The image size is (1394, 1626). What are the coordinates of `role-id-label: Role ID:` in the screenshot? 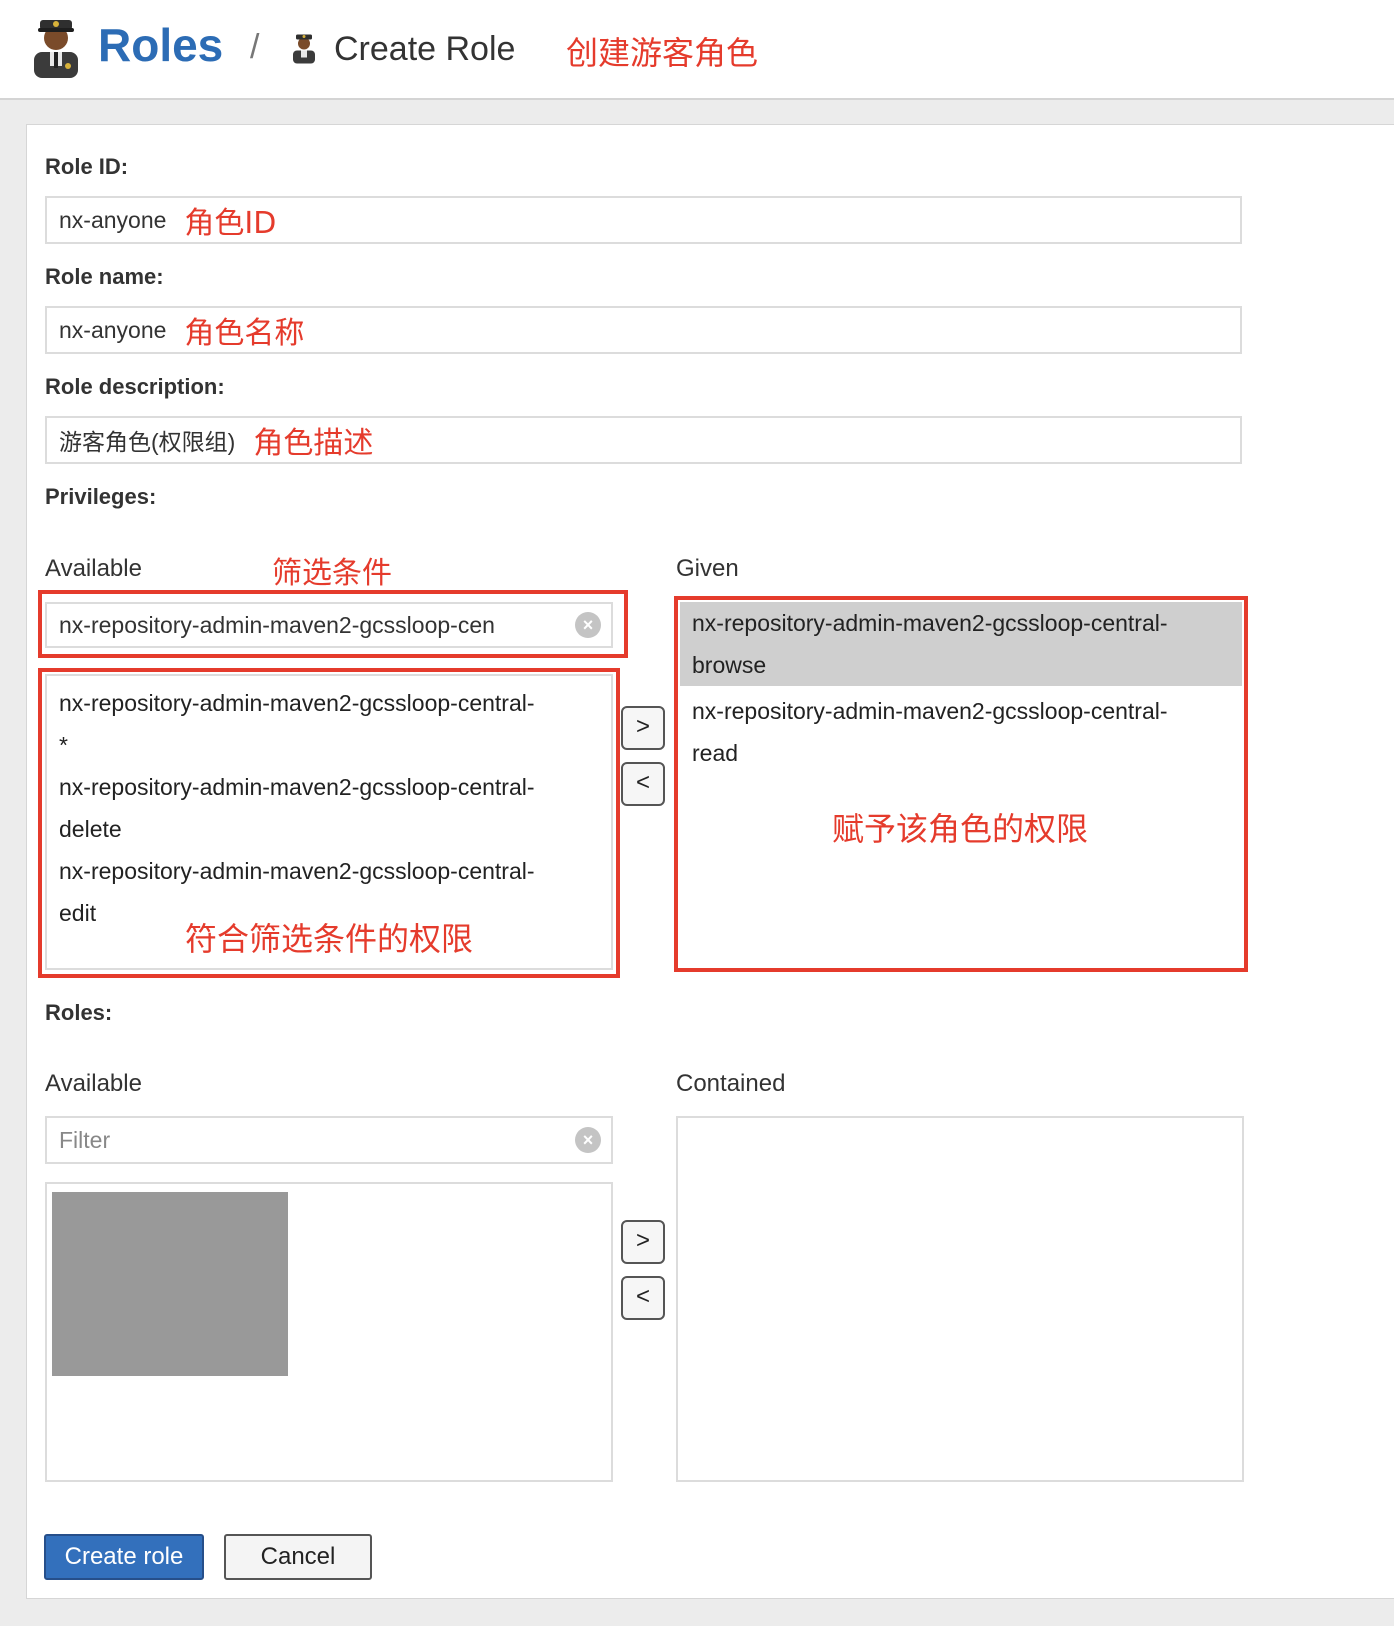 It's located at (87, 166).